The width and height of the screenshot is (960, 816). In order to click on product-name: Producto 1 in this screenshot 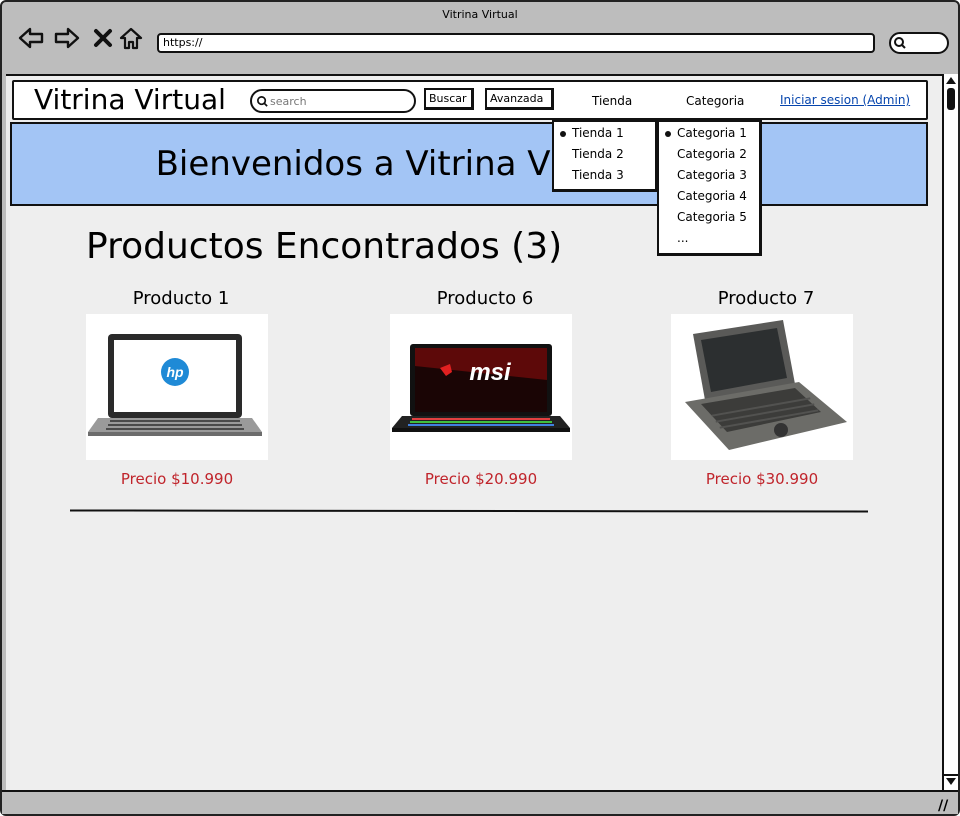, I will do `click(181, 298)`.